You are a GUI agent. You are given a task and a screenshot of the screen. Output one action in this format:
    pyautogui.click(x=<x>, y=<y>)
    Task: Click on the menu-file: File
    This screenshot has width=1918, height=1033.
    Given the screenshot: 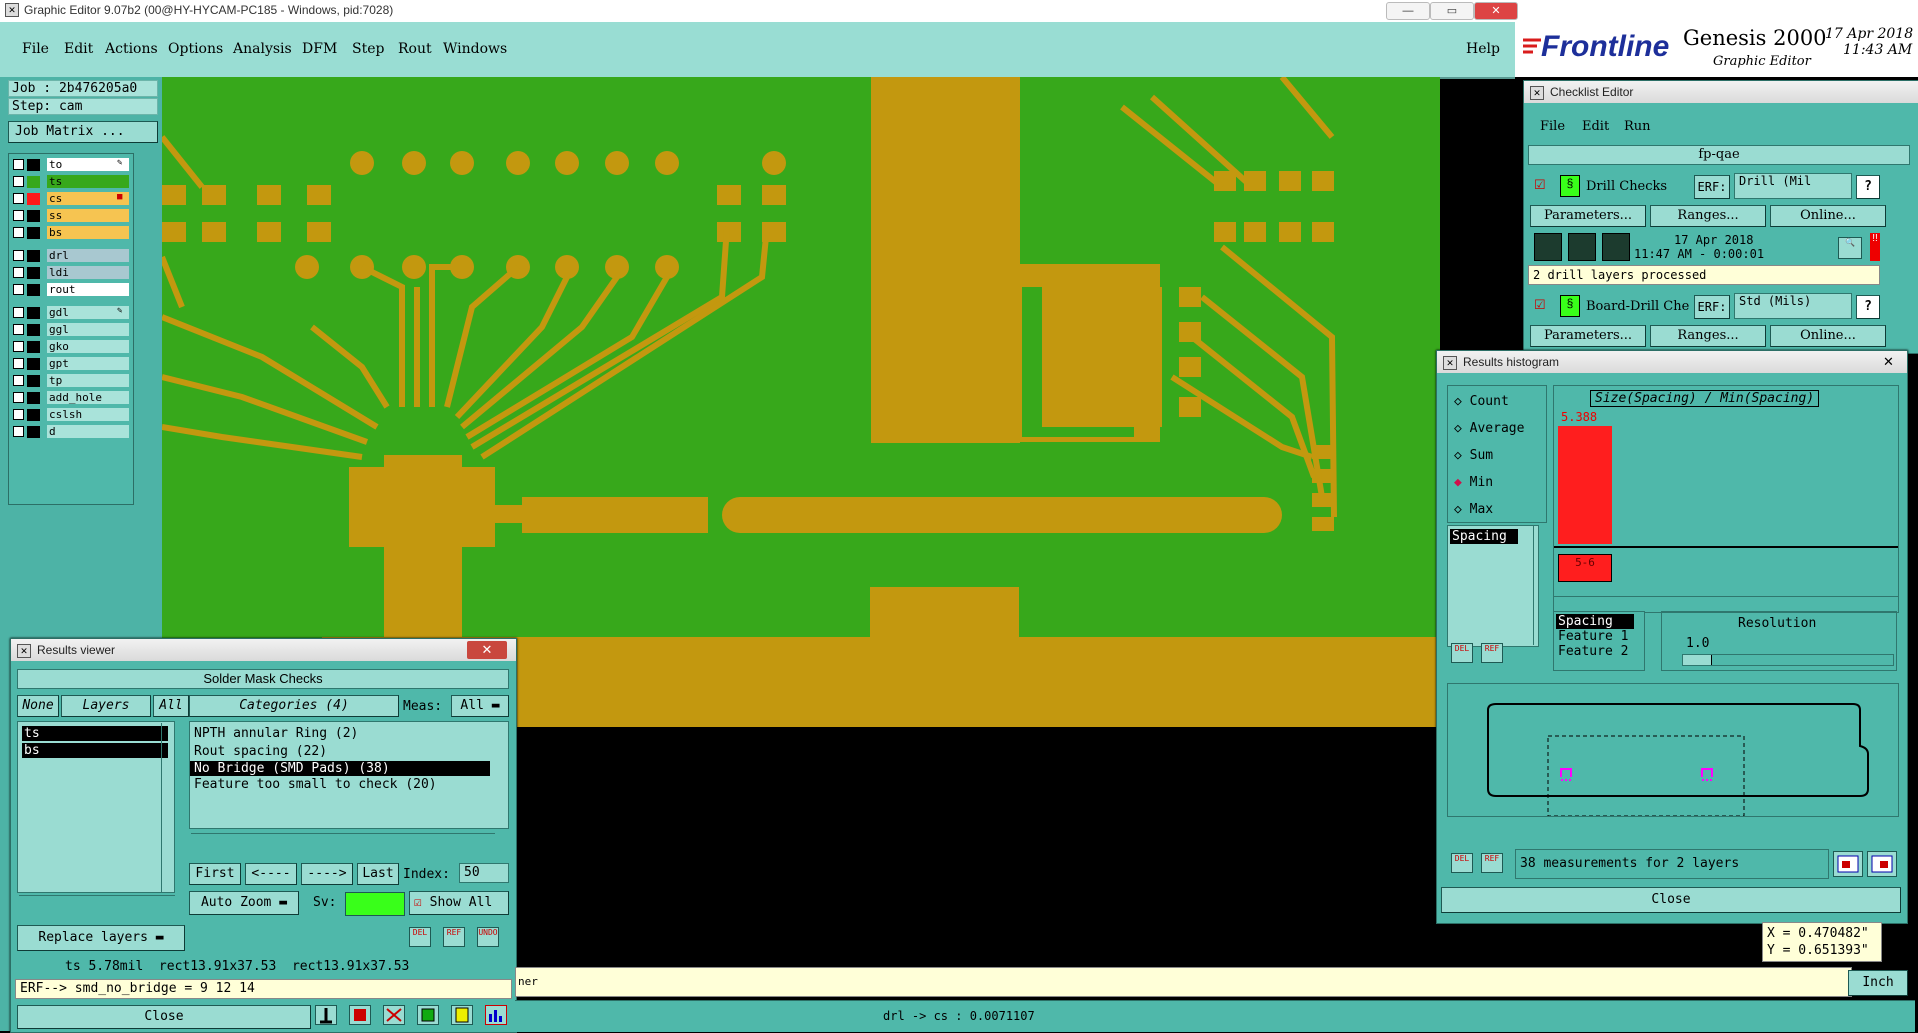 What is the action you would take?
    pyautogui.click(x=35, y=49)
    